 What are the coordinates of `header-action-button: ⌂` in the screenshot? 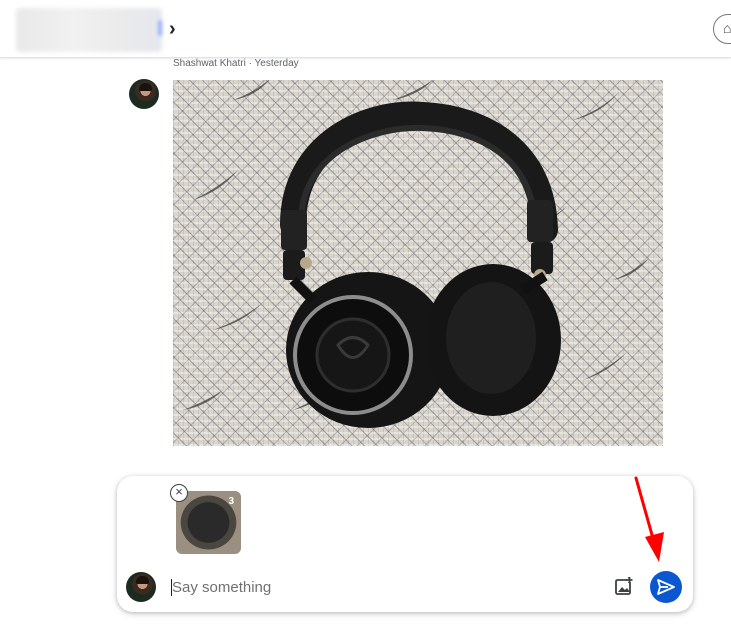 It's located at (722, 29).